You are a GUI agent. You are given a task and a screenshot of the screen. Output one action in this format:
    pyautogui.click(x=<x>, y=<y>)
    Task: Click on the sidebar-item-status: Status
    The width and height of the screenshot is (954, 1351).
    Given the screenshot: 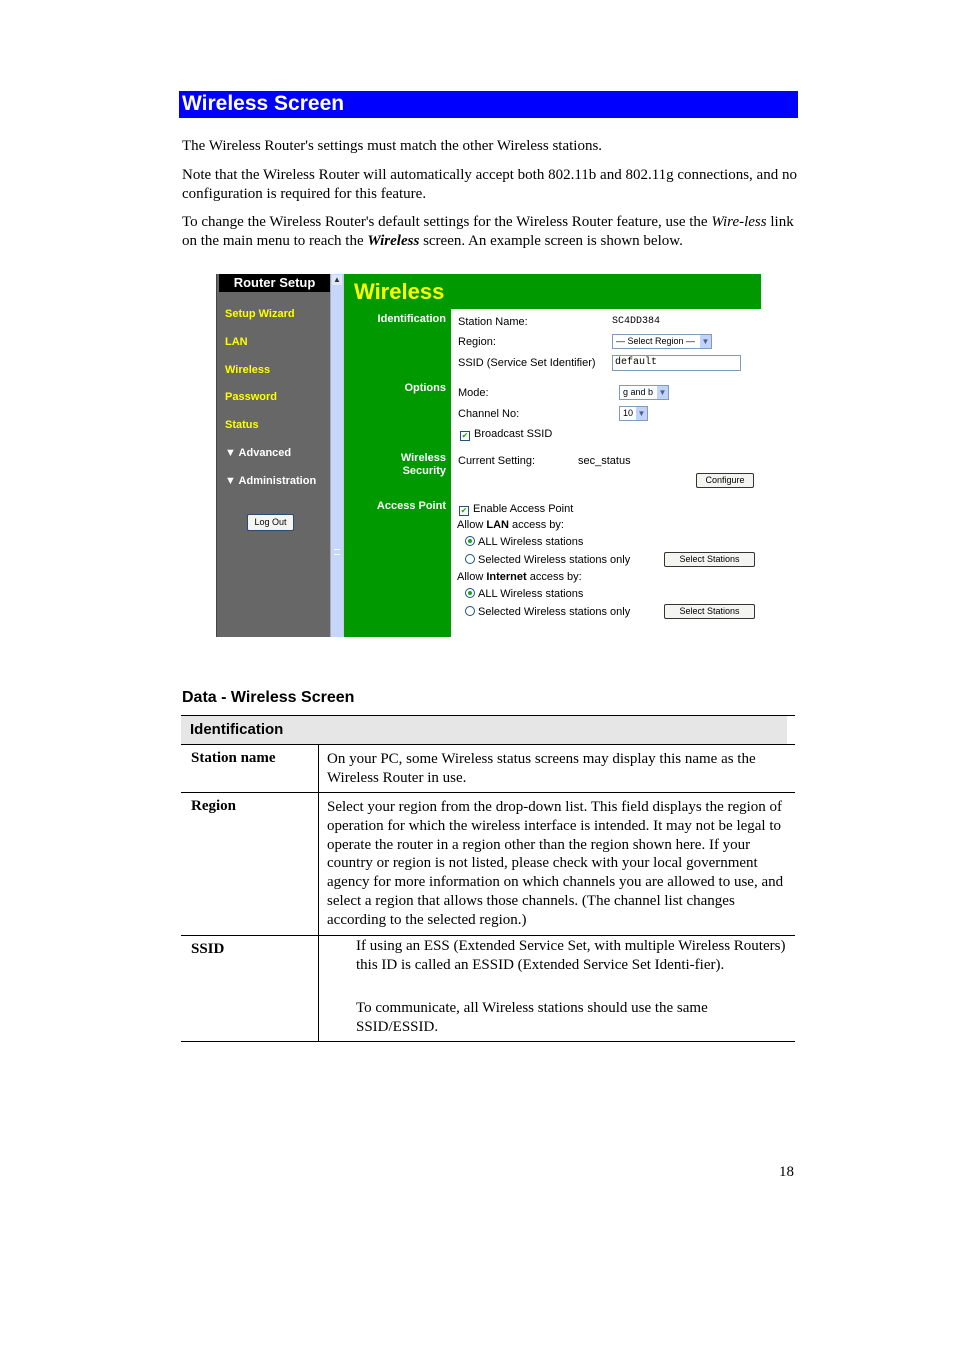 What is the action you would take?
    pyautogui.click(x=242, y=425)
    